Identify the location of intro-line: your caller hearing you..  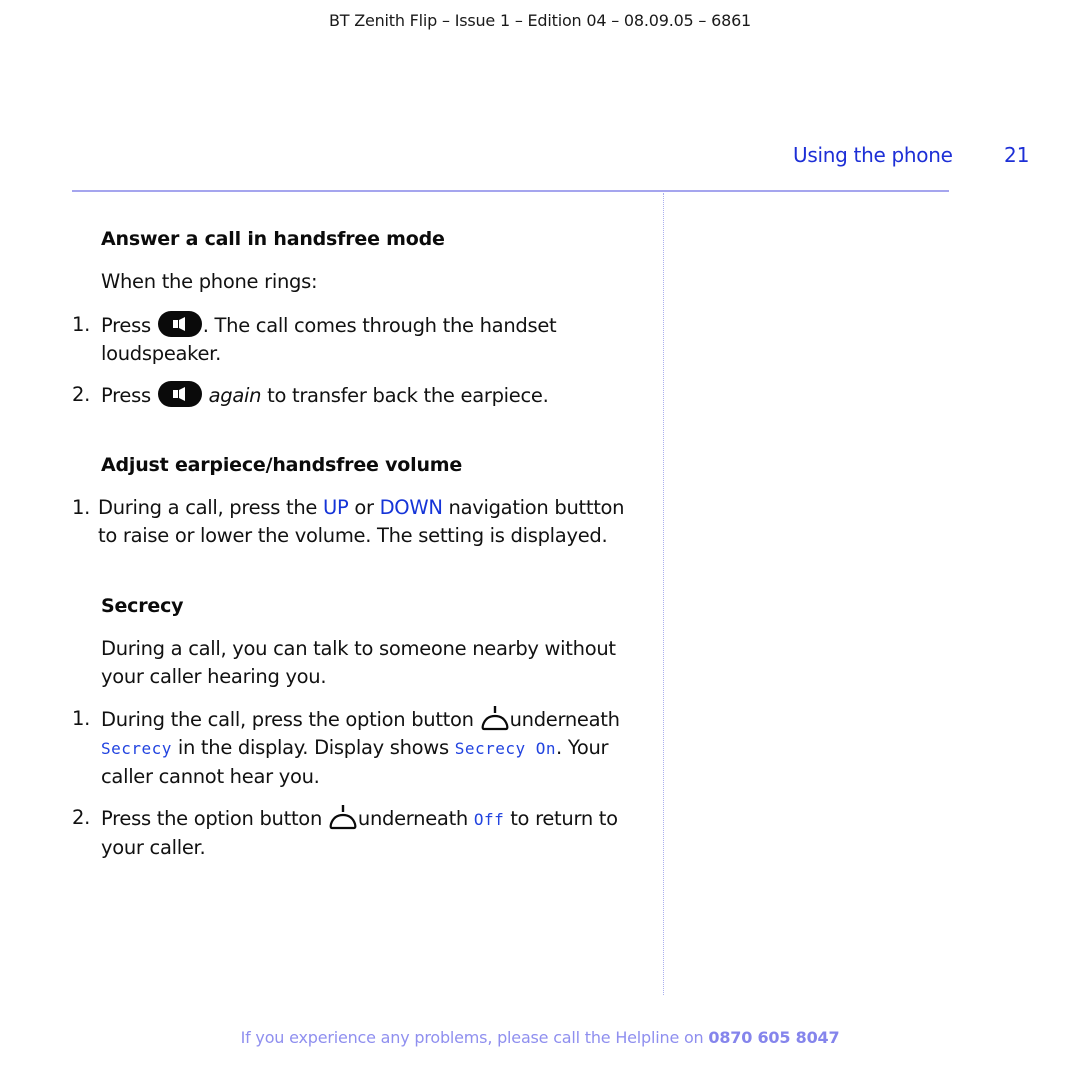
(214, 676).